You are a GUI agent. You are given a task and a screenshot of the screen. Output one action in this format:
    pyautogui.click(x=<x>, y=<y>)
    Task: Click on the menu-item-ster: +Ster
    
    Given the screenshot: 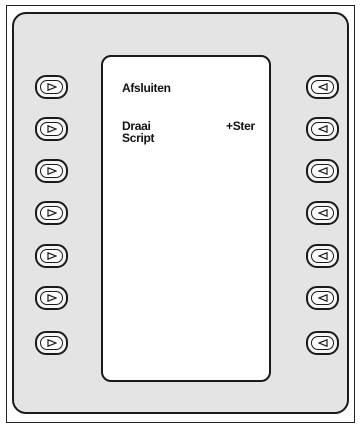 What is the action you would take?
    pyautogui.click(x=240, y=126)
    